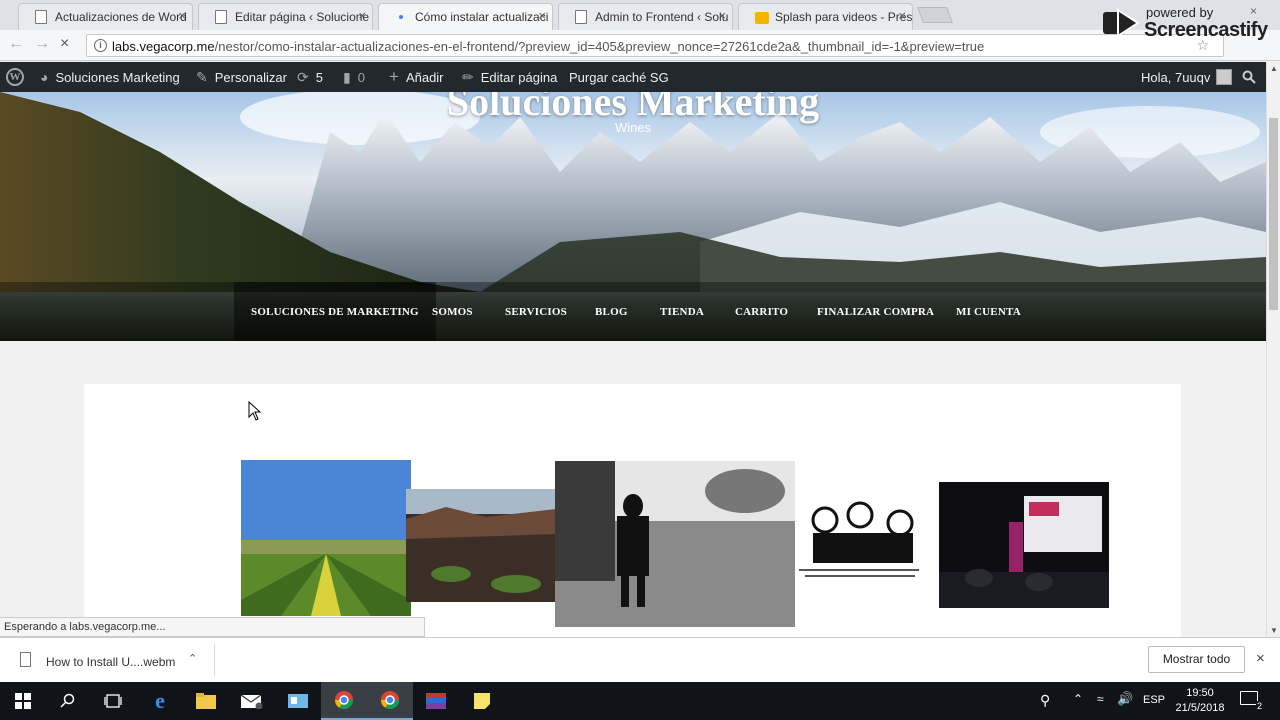 The width and height of the screenshot is (1280, 720). Describe the element at coordinates (347, 76) in the screenshot. I see `comment-bubble-icon: ▮` at that location.